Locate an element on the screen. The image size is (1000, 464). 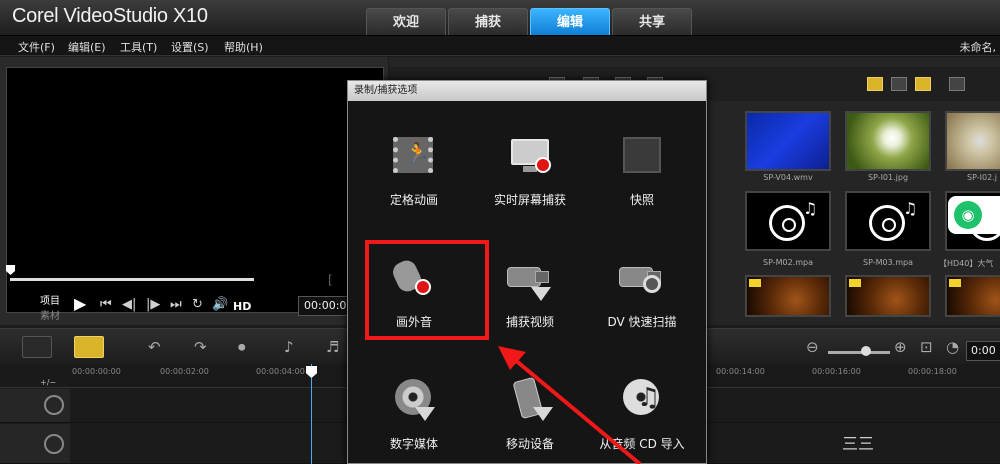
option-label: 画外音 is located at coordinates (413, 322).